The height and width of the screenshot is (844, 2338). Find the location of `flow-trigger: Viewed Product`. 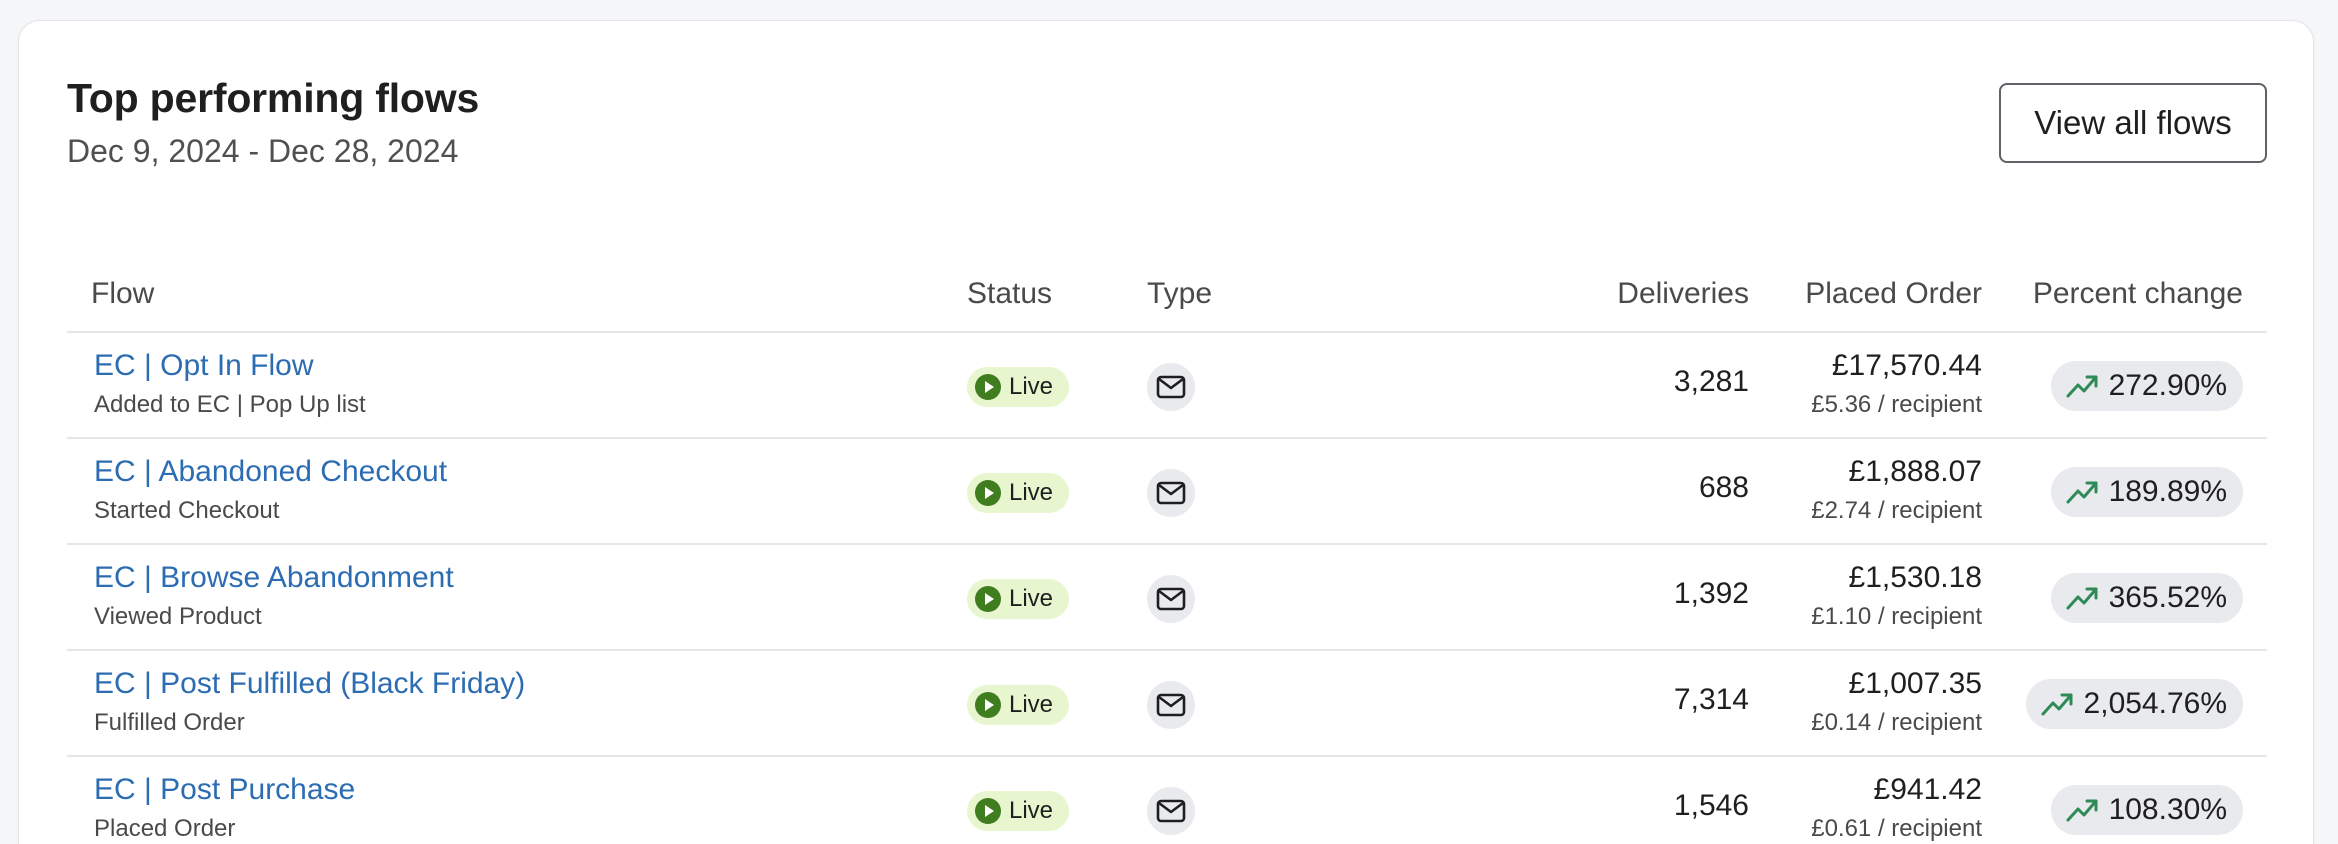

flow-trigger: Viewed Product is located at coordinates (178, 616).